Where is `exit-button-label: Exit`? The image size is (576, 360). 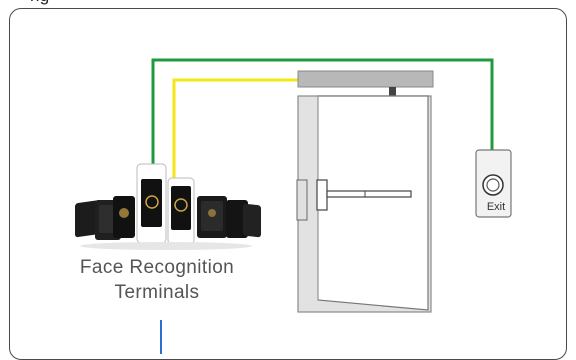 exit-button-label: Exit is located at coordinates (496, 207).